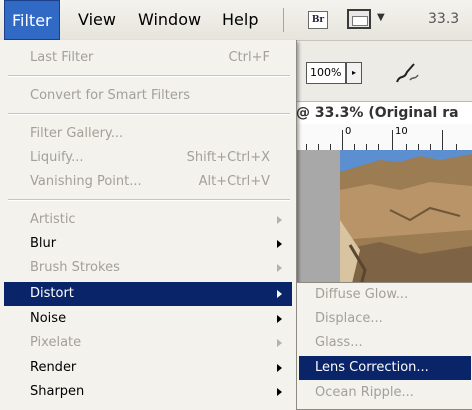 The width and height of the screenshot is (472, 410). I want to click on zoom-level-readout: 33.3, so click(444, 19).